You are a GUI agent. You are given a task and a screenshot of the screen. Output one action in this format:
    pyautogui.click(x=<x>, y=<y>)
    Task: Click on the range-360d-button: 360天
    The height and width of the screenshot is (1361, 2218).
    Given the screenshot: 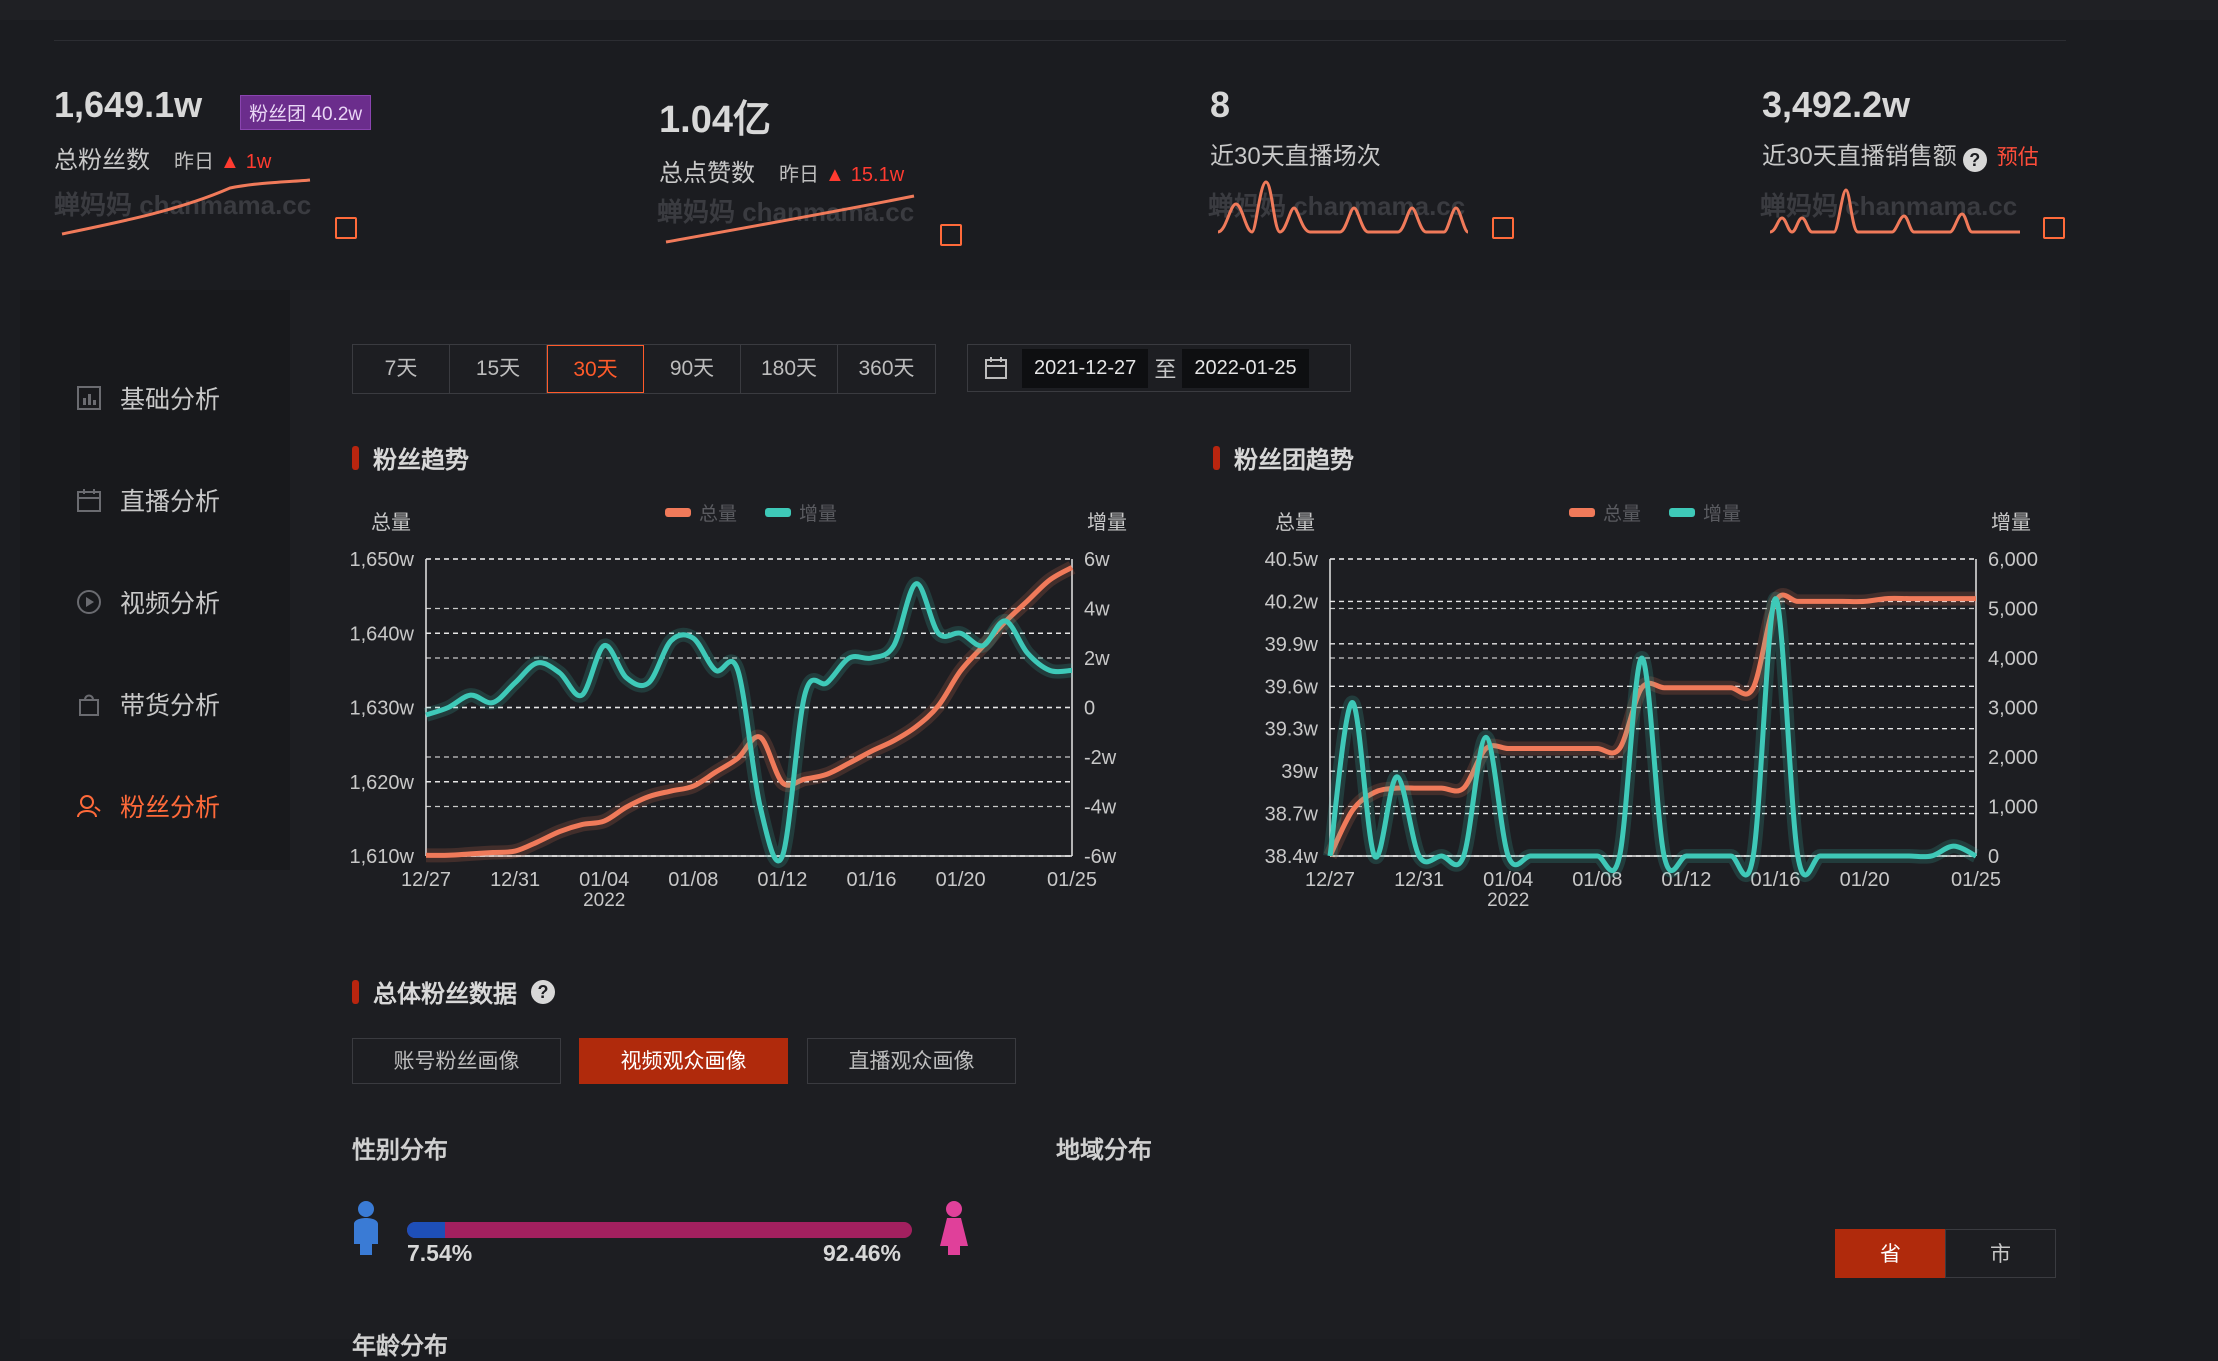 What is the action you would take?
    pyautogui.click(x=886, y=369)
    